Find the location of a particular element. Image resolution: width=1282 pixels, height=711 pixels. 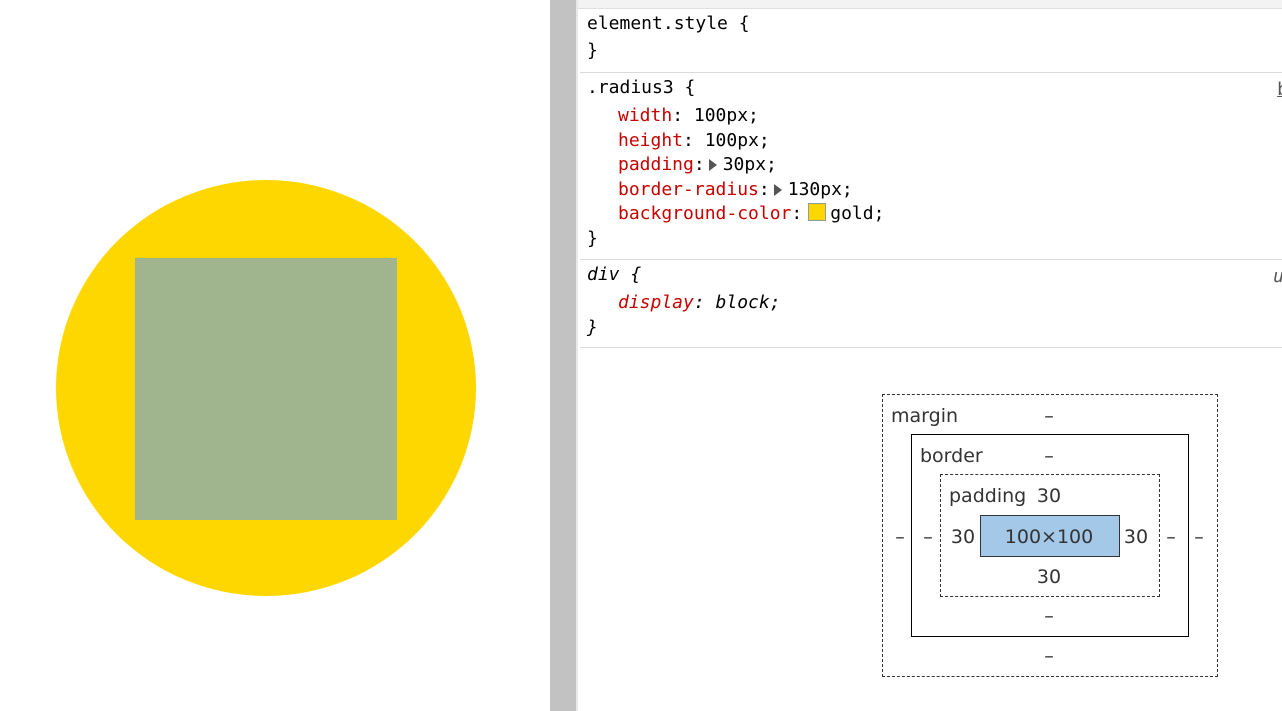

declaration-background-color: background-color: gold; is located at coordinates (751, 214).